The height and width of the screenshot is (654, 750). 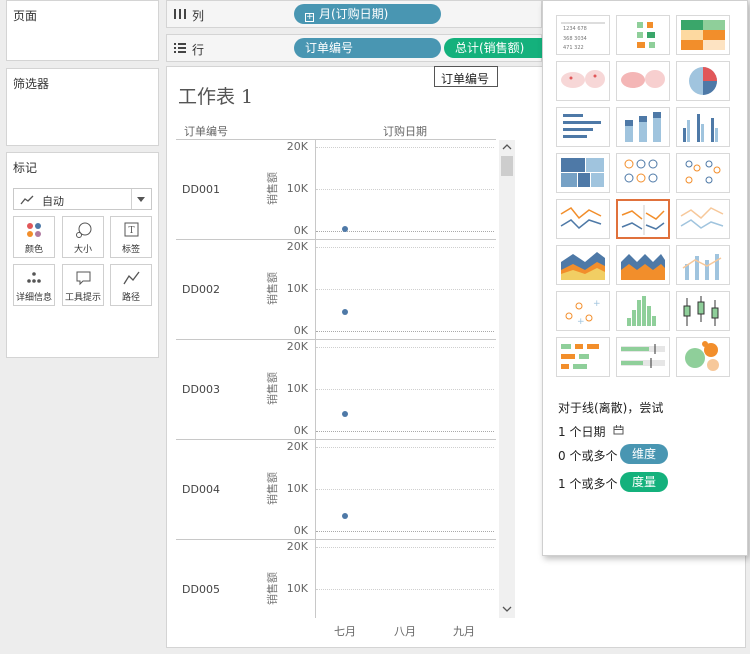 What do you see at coordinates (82, 30) in the screenshot?
I see `pages-panel: 页面` at bounding box center [82, 30].